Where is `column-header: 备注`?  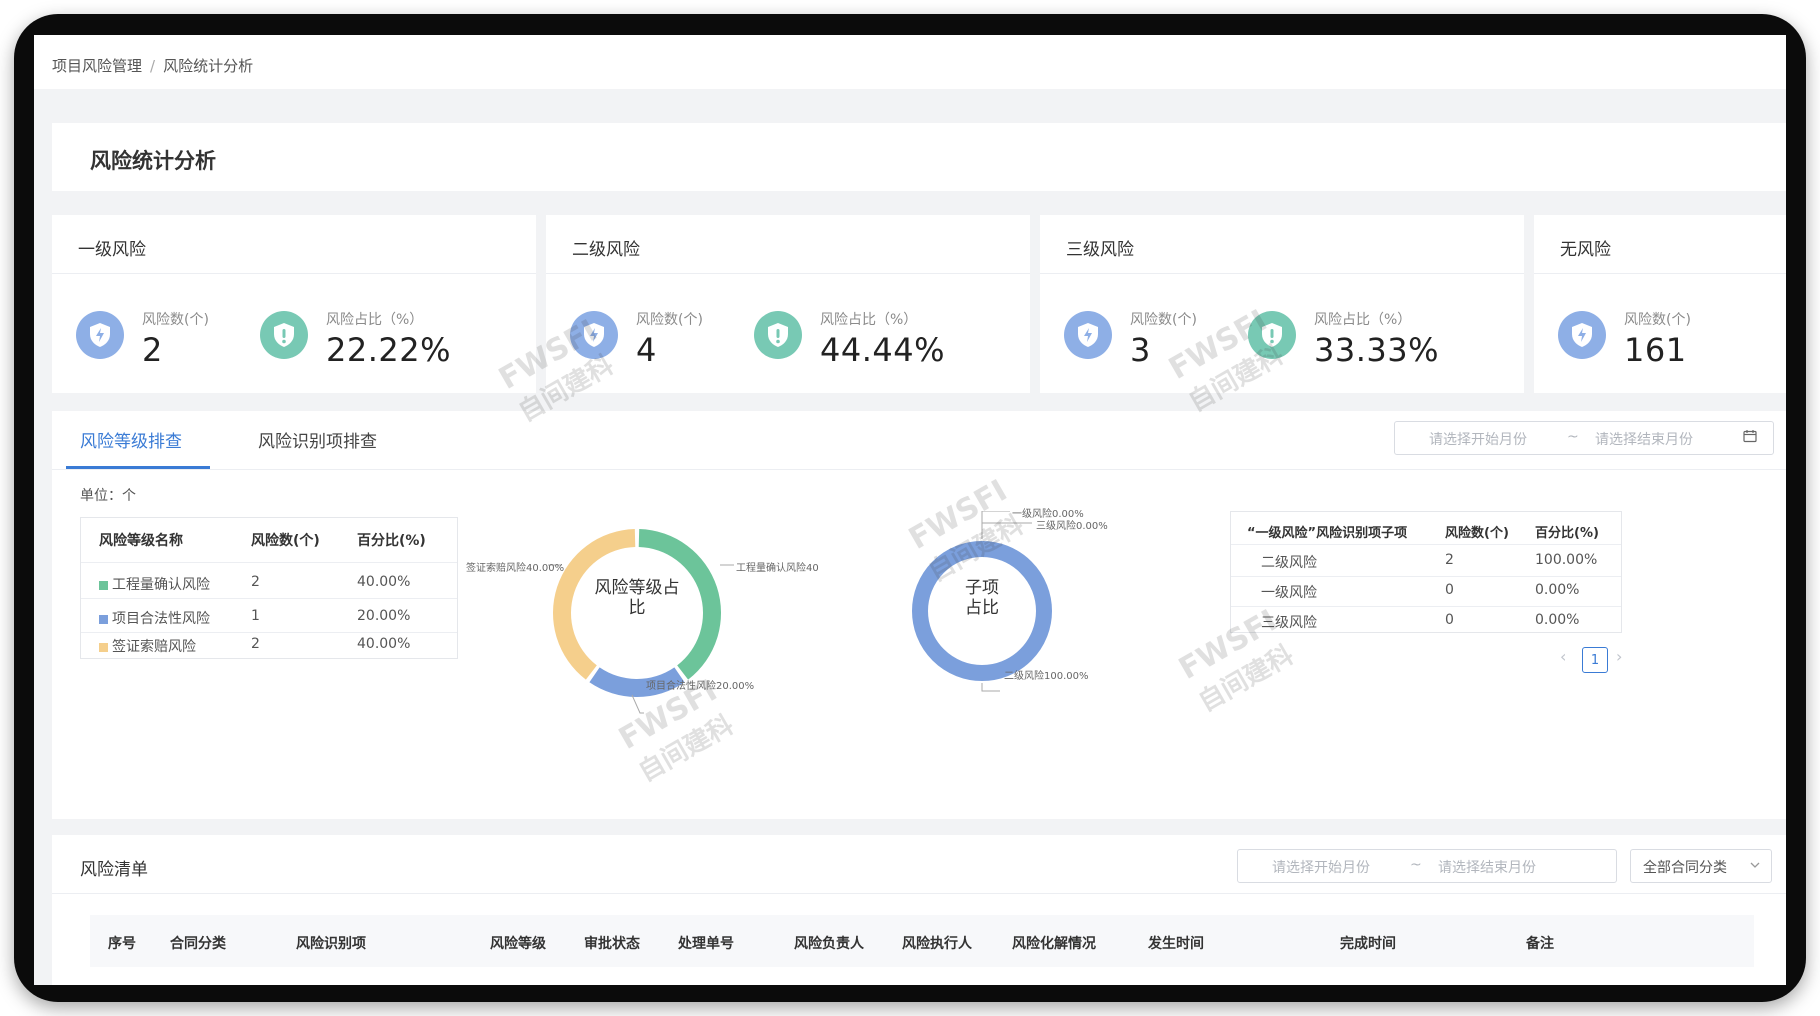
column-header: 备注 is located at coordinates (1540, 944).